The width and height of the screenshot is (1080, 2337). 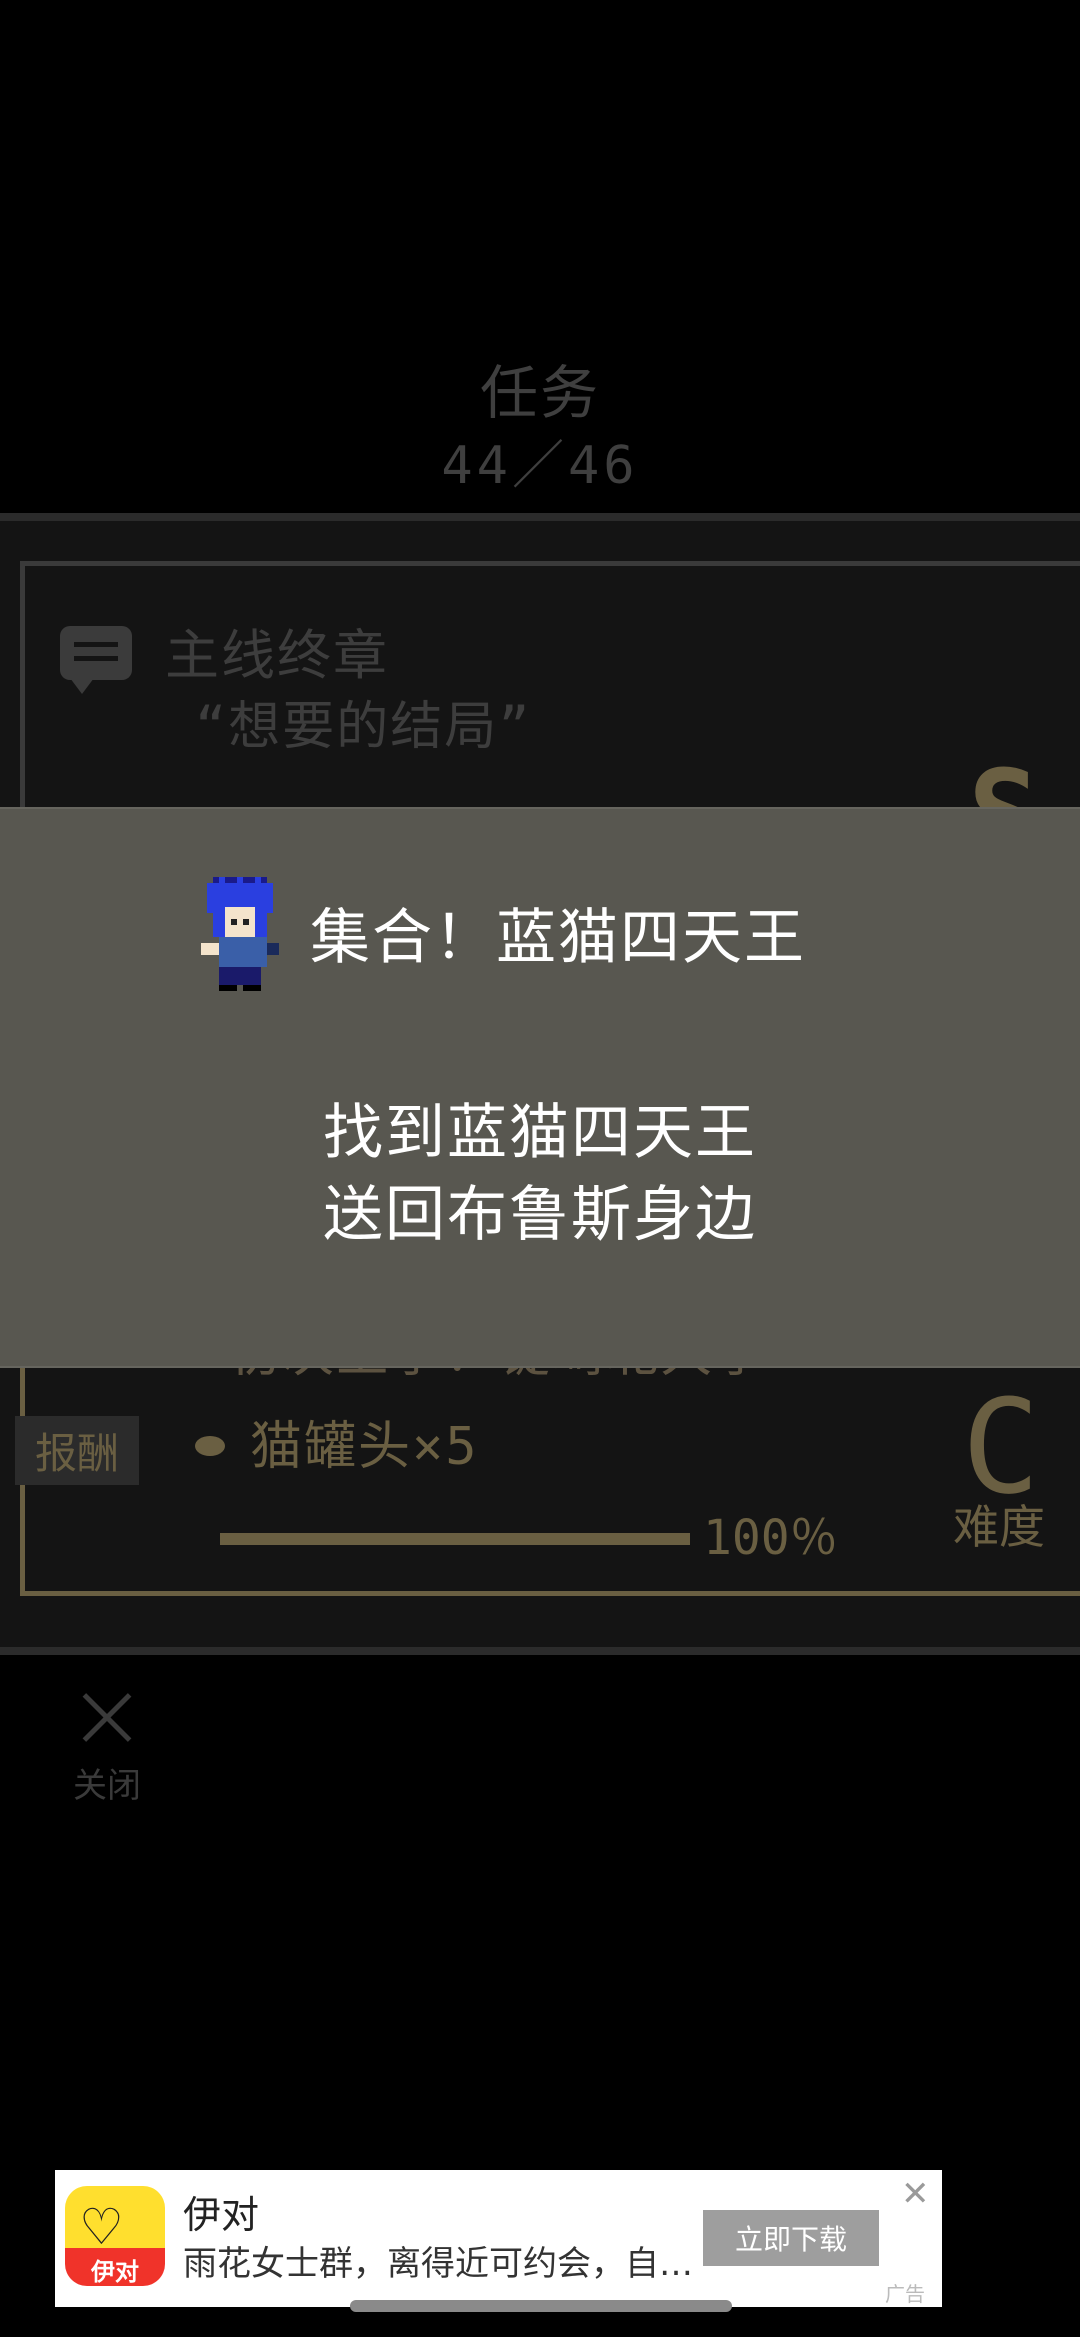 What do you see at coordinates (240, 934) in the screenshot?
I see `character-sprite-icon` at bounding box center [240, 934].